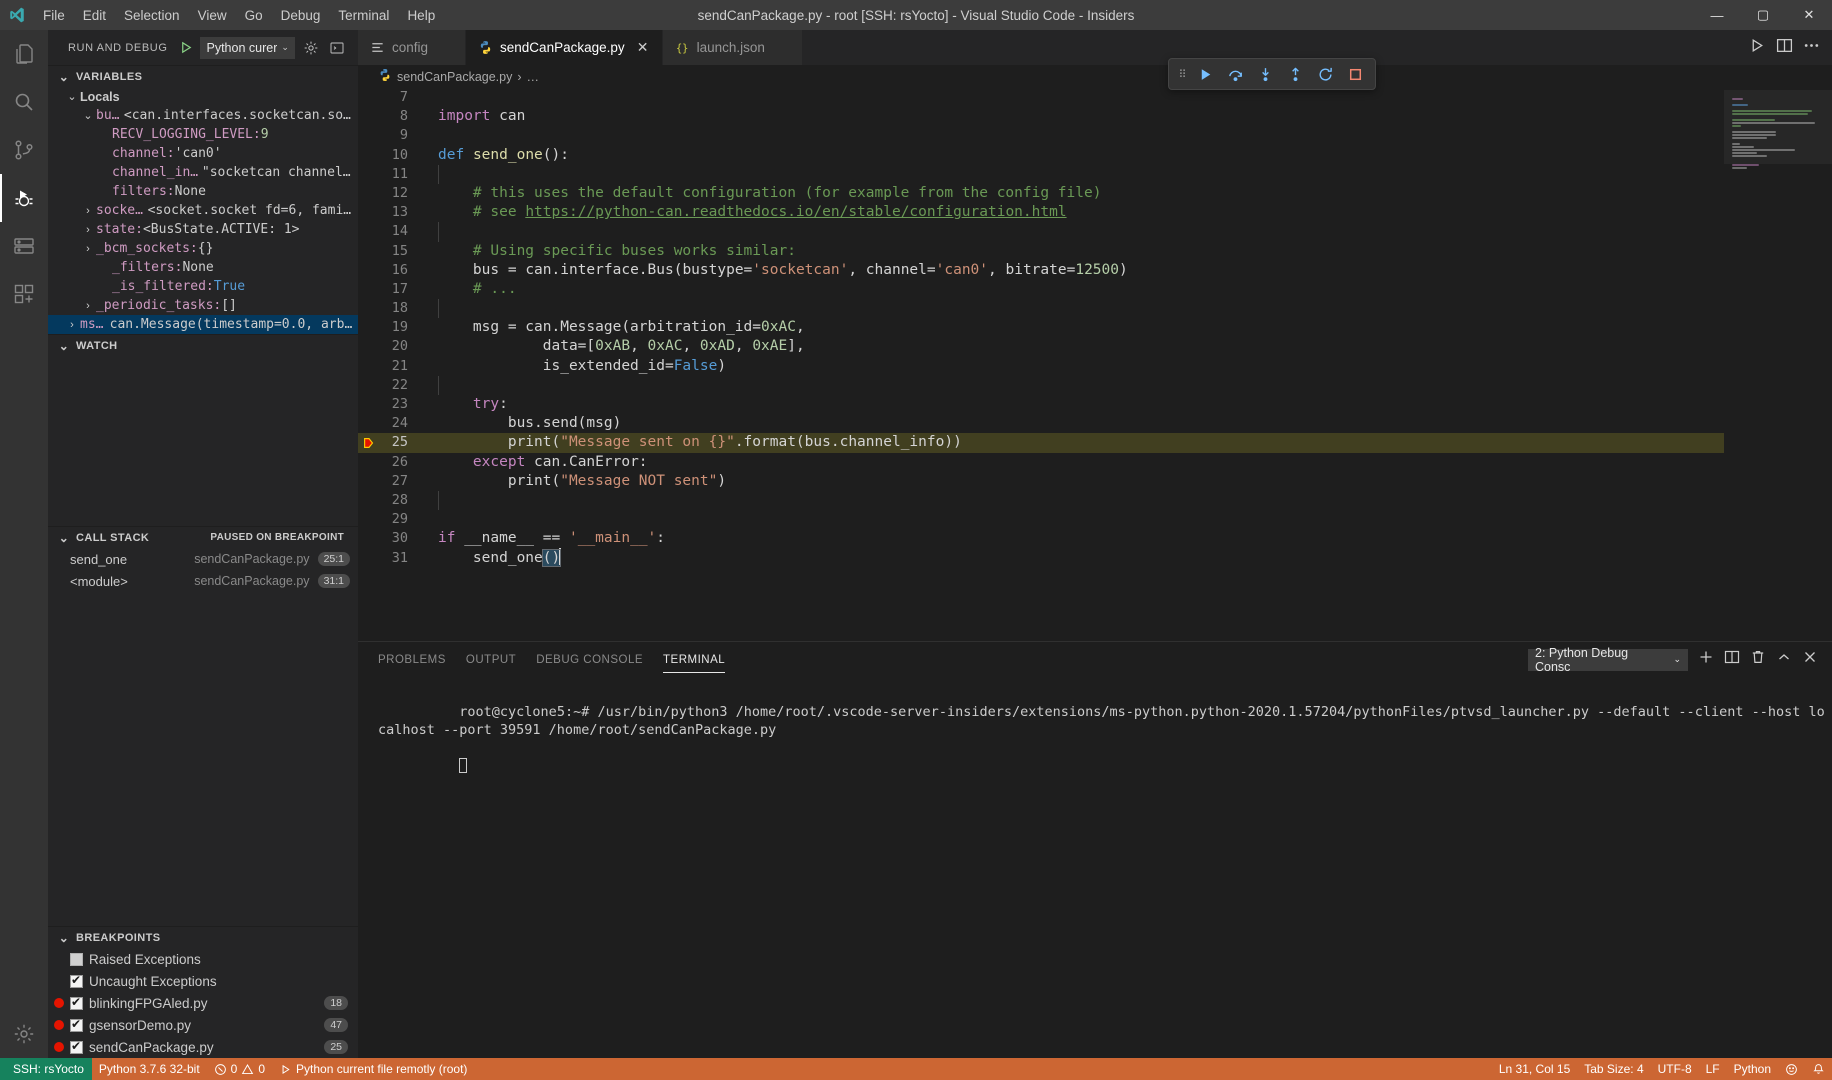 The width and height of the screenshot is (1832, 1080). I want to click on variable-row: _is_filtered: True, so click(203, 286).